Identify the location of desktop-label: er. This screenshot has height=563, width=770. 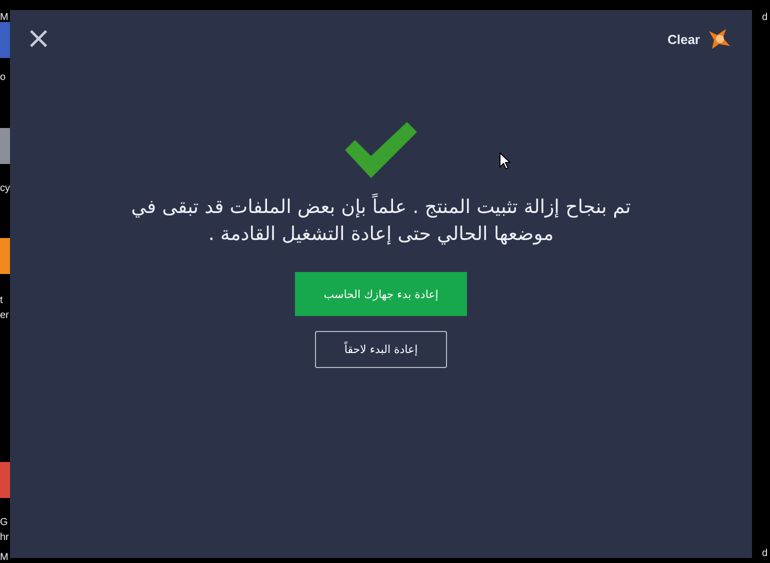
(4, 315).